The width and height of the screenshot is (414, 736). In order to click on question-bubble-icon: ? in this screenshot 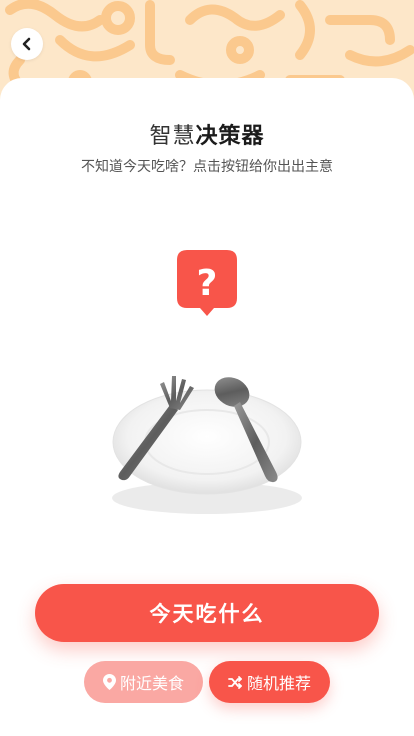, I will do `click(207, 283)`.